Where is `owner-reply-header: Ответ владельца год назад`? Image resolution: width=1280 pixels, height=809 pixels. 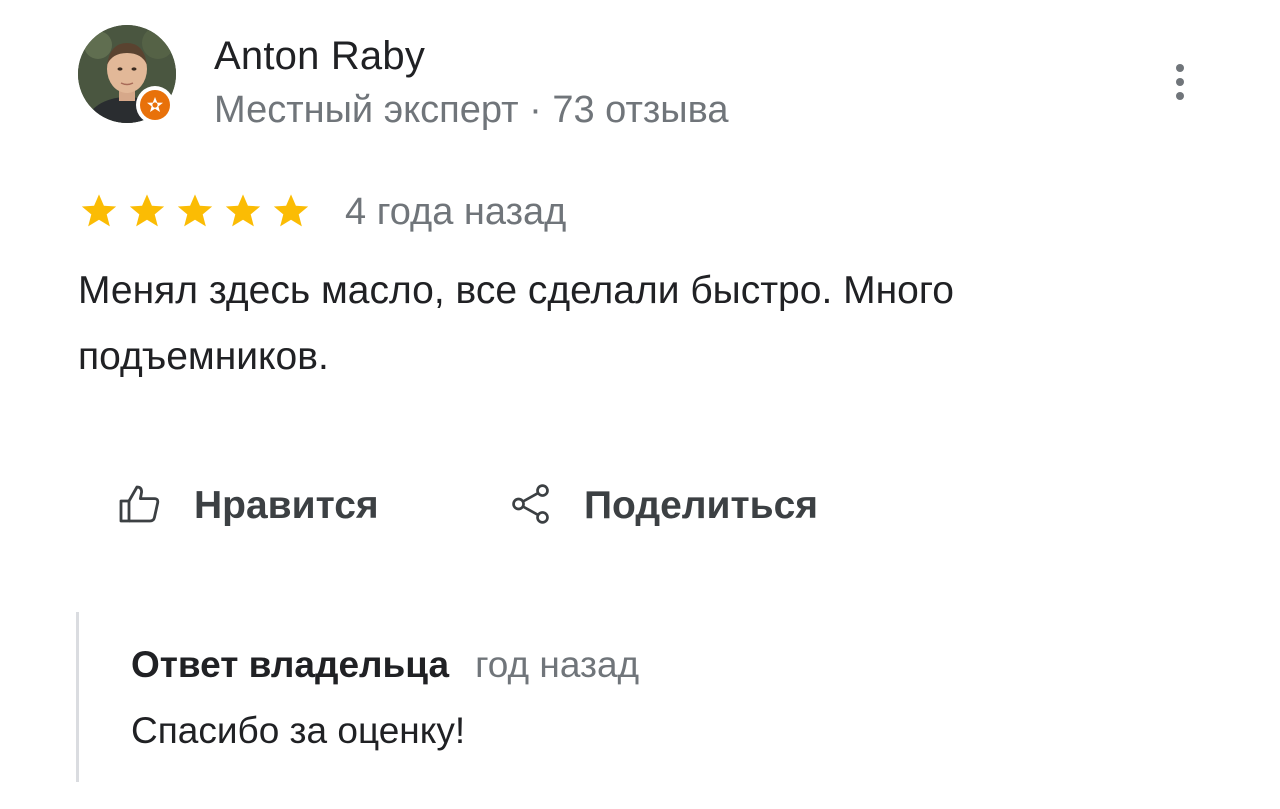 owner-reply-header: Ответ владельца год назад is located at coordinates (385, 665).